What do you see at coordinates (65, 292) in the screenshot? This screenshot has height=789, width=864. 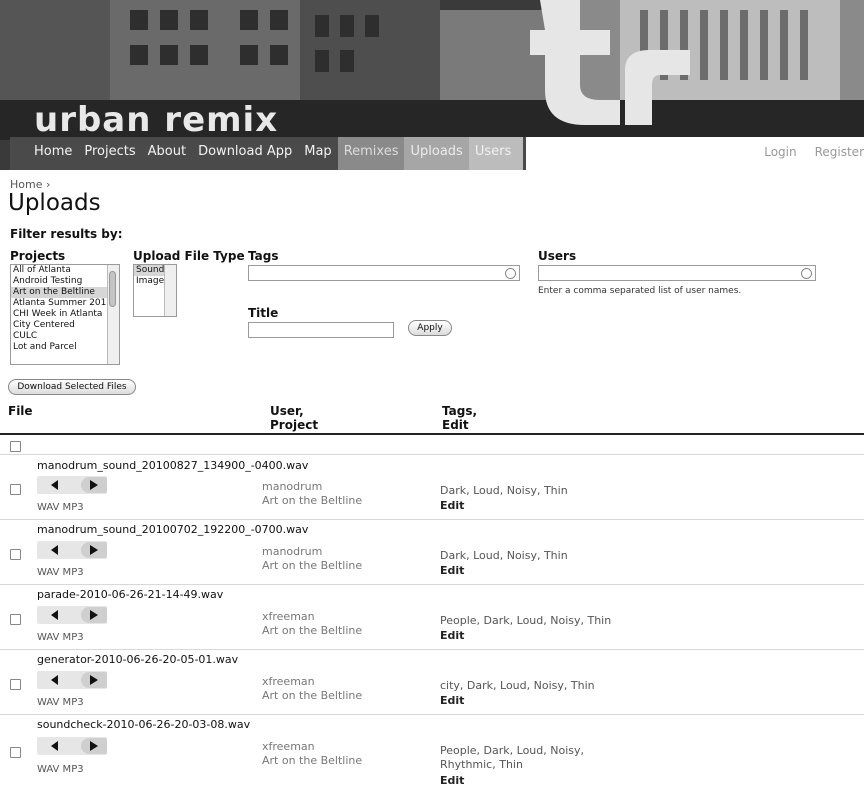 I see `project-option-selected: Art on the Beltline` at bounding box center [65, 292].